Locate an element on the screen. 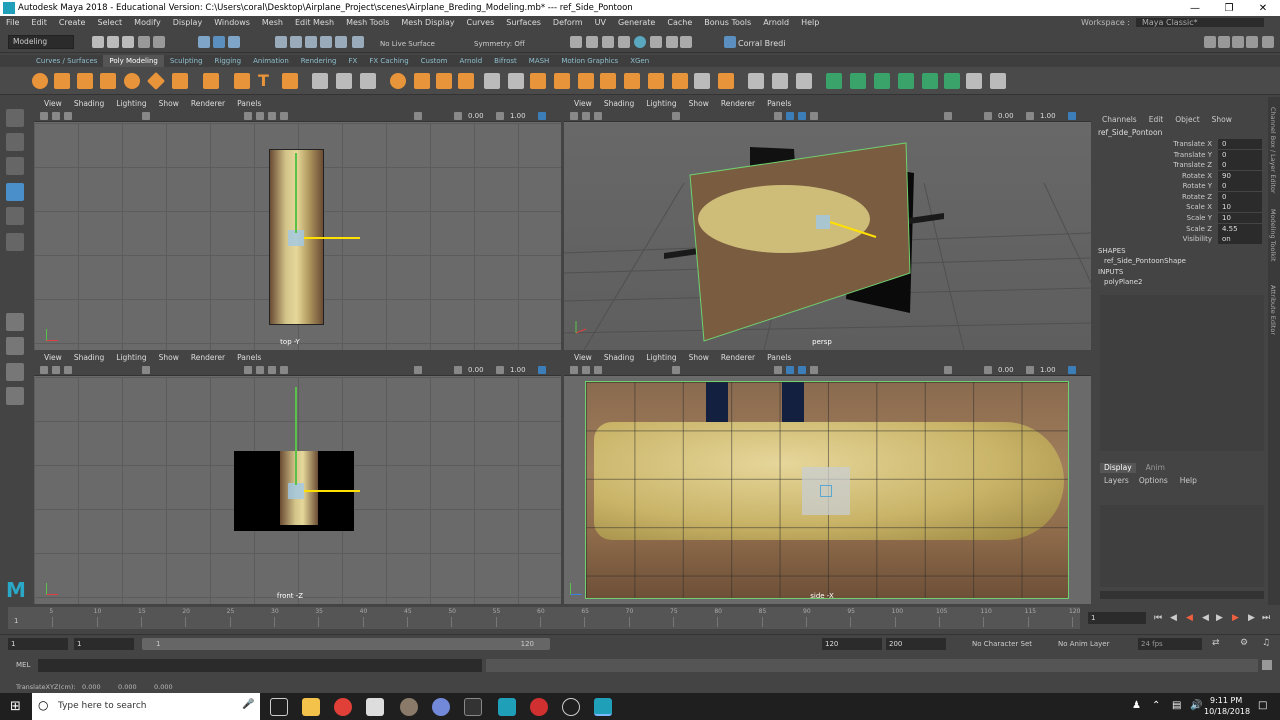 The height and width of the screenshot is (720, 1280). shelf-tab-fx-caching: FX Caching is located at coordinates (388, 61).